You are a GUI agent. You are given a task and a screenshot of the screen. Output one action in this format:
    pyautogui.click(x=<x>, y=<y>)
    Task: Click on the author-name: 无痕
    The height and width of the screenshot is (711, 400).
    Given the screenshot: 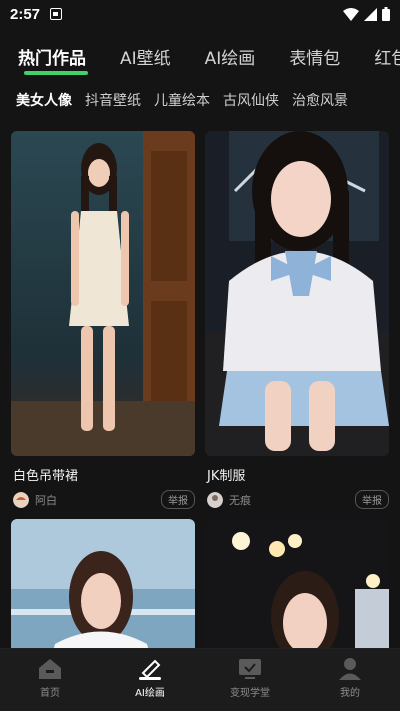 What is the action you would take?
    pyautogui.click(x=240, y=500)
    